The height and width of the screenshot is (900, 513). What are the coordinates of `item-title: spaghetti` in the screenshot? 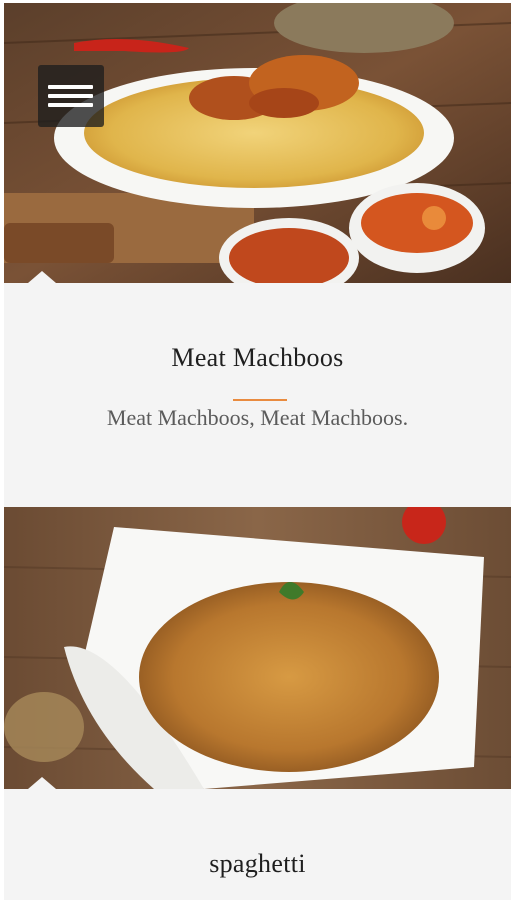 It's located at (257, 864).